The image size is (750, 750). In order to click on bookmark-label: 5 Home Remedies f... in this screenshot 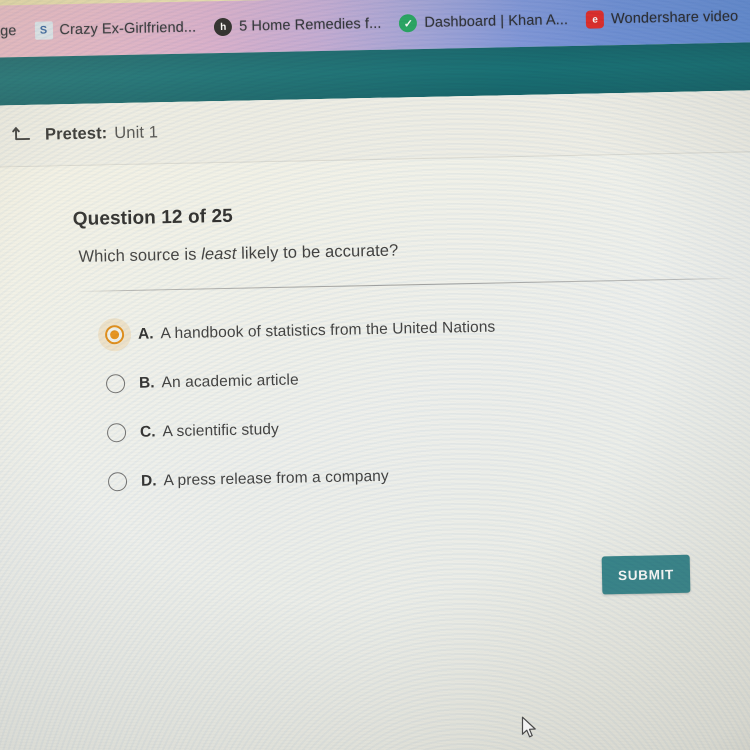, I will do `click(310, 25)`.